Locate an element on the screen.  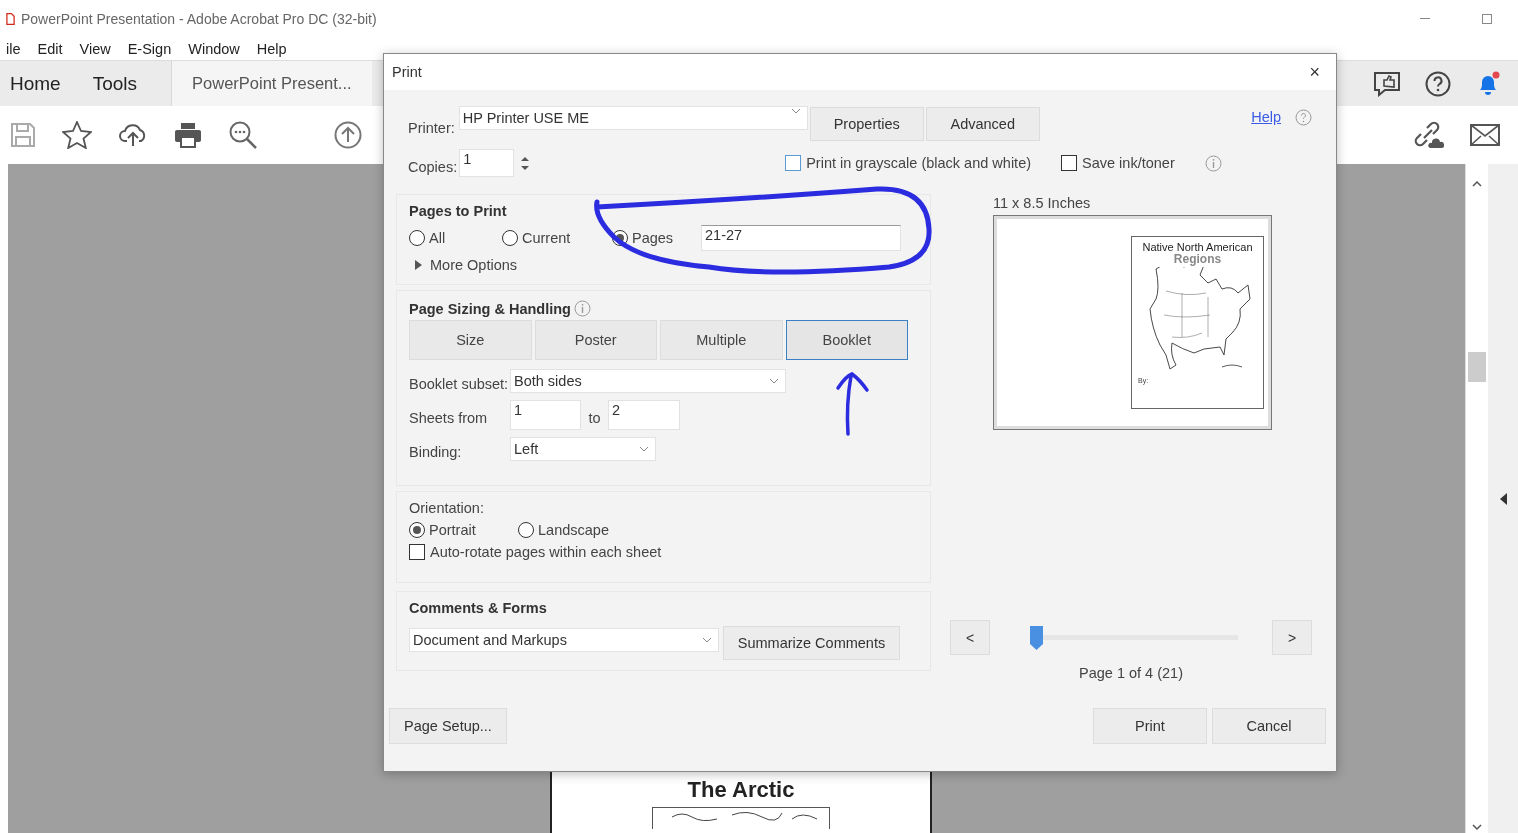
sizing-tab: Multiple is located at coordinates (721, 340).